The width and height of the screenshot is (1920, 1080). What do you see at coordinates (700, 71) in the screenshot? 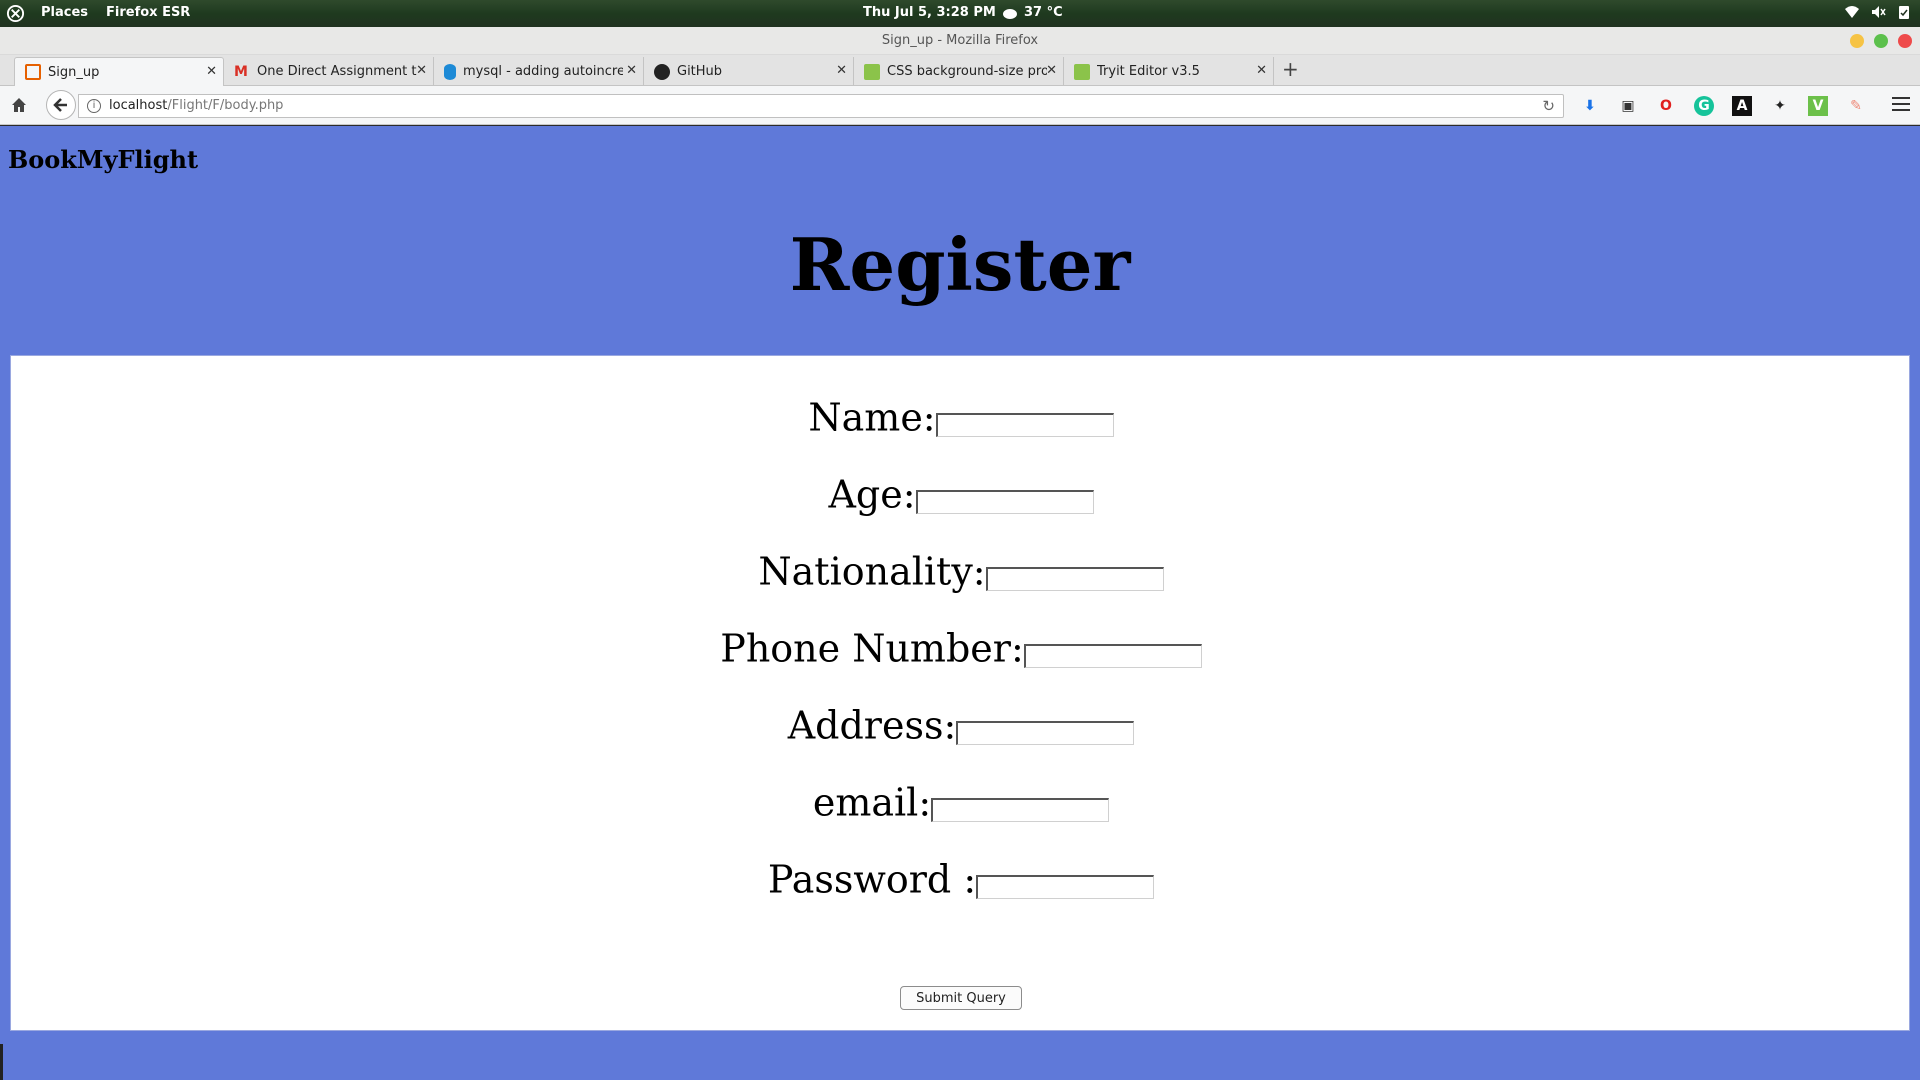
I see `tab-title: GitHub` at bounding box center [700, 71].